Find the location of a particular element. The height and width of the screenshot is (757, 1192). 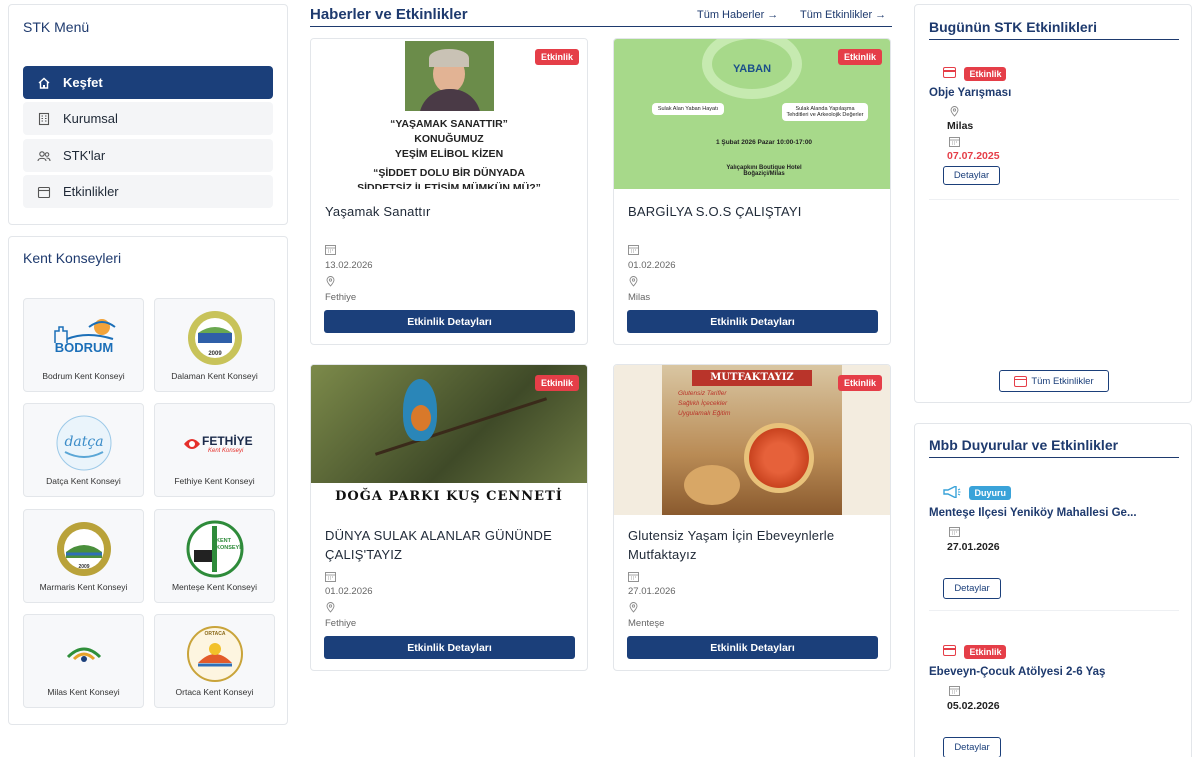

kent-card-marmaris: 2009 Marmaris Kent Konseyi is located at coordinates (83, 556).